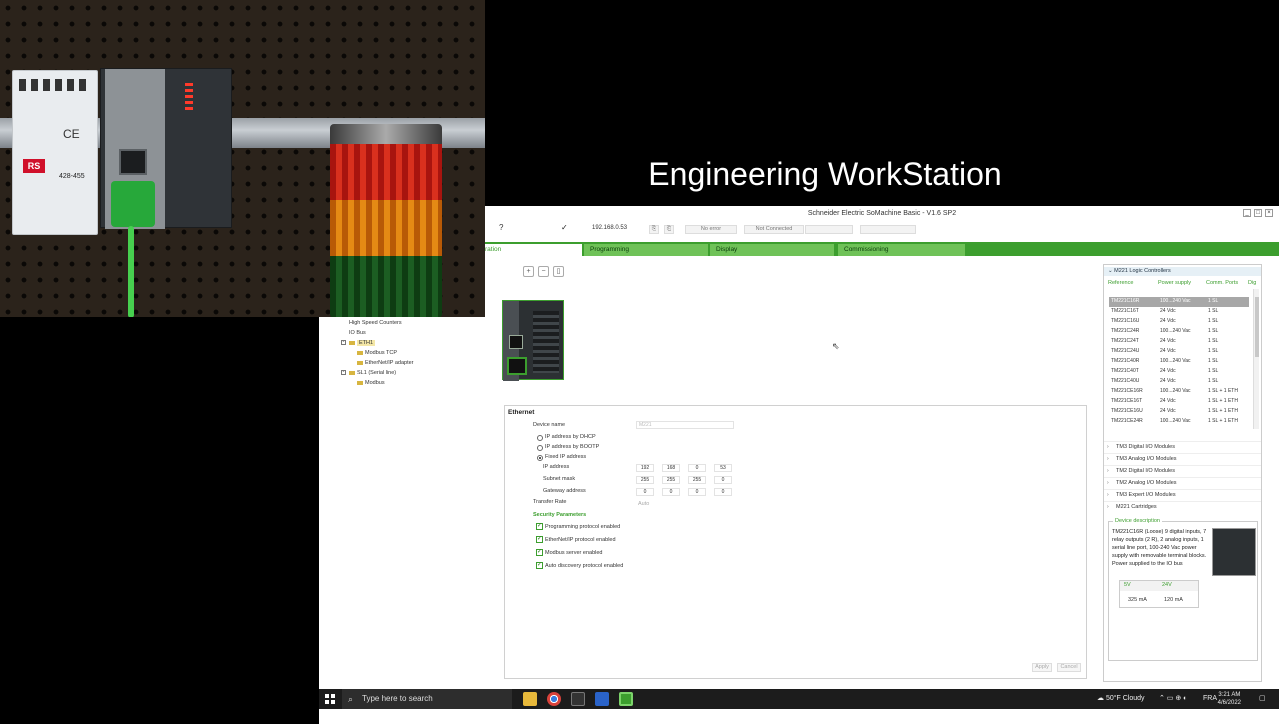 This screenshot has width=1279, height=724. What do you see at coordinates (533, 250) in the screenshot?
I see `tab-configuration: ration` at bounding box center [533, 250].